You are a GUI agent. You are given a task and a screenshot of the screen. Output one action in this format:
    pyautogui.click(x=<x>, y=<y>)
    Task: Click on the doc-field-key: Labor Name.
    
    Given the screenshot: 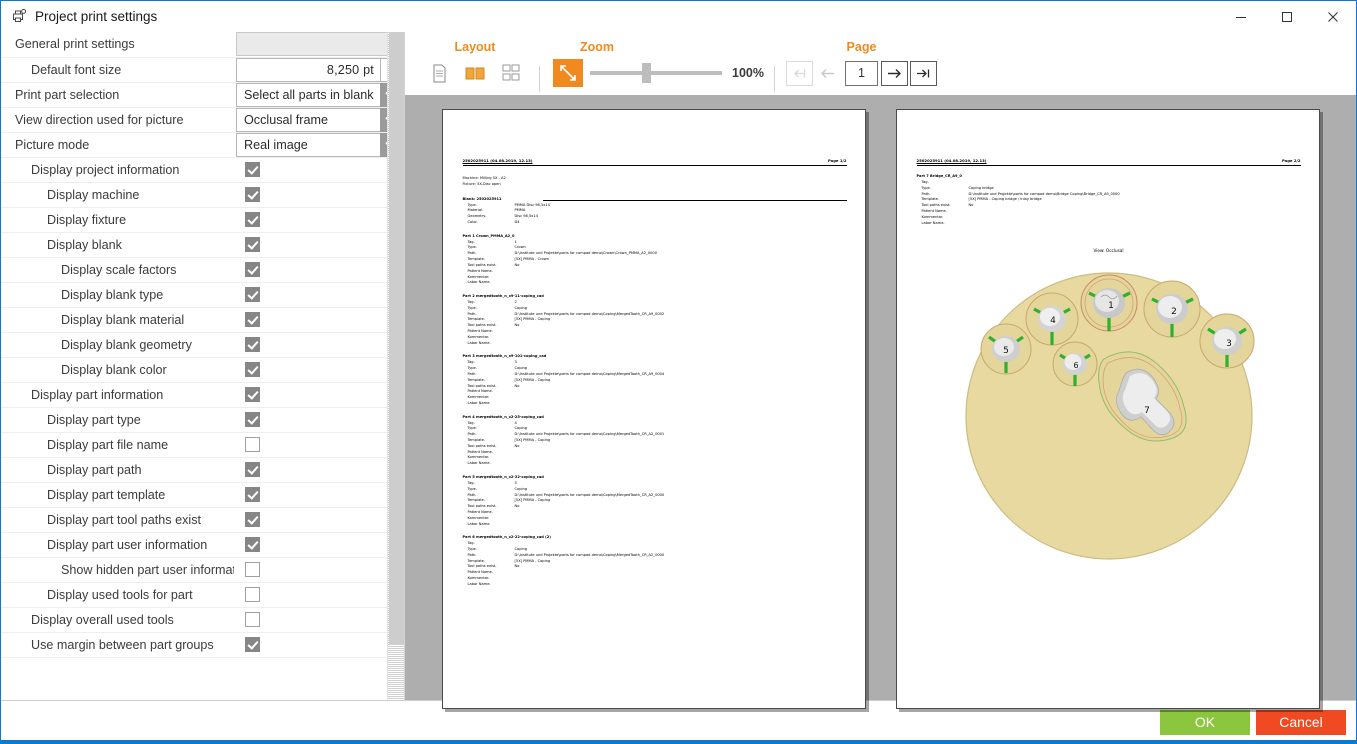 What is the action you would take?
    pyautogui.click(x=479, y=342)
    